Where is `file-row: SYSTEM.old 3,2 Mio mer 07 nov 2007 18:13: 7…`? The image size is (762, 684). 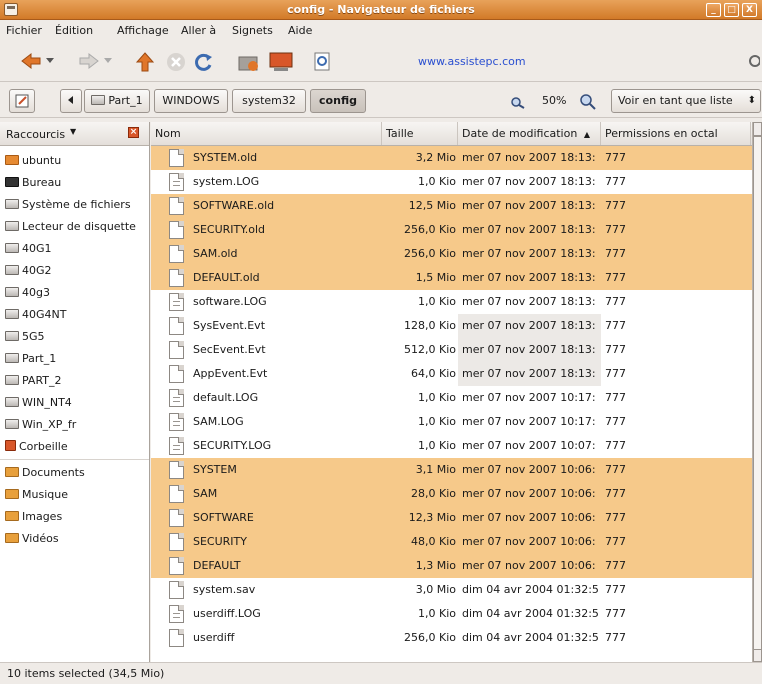
file-row: SYSTEM.old 3,2 Mio mer 07 nov 2007 18:13: 7… is located at coordinates (451, 158).